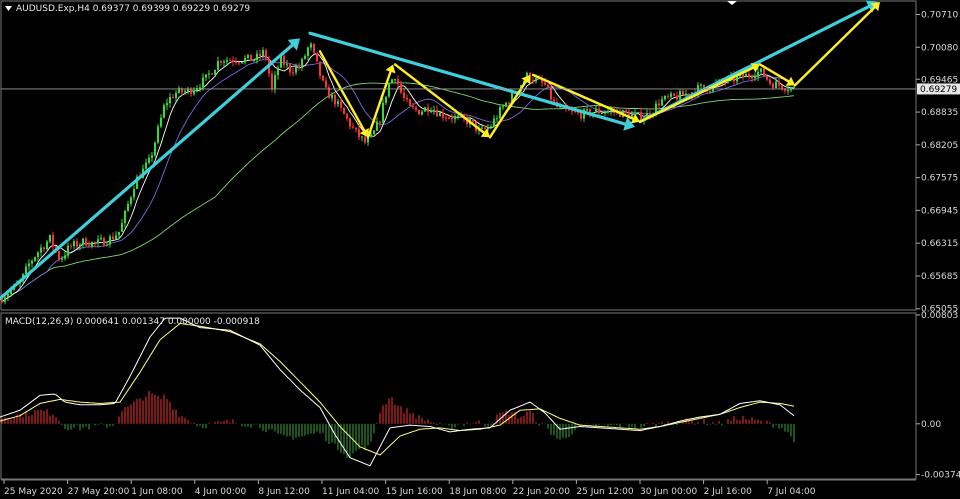 This screenshot has height=499, width=960. I want to click on last-price-box: 0.69279, so click(938, 89).